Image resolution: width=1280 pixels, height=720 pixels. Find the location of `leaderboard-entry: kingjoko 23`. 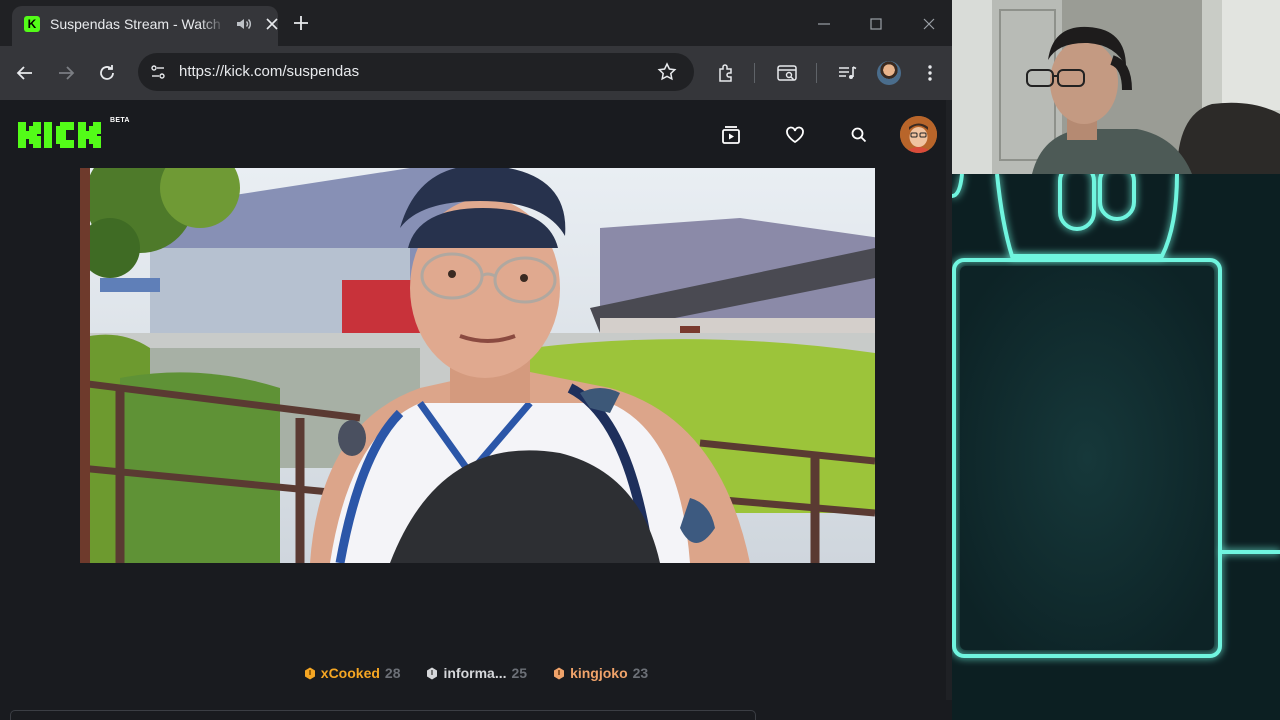

leaderboard-entry: kingjoko 23 is located at coordinates (600, 673).